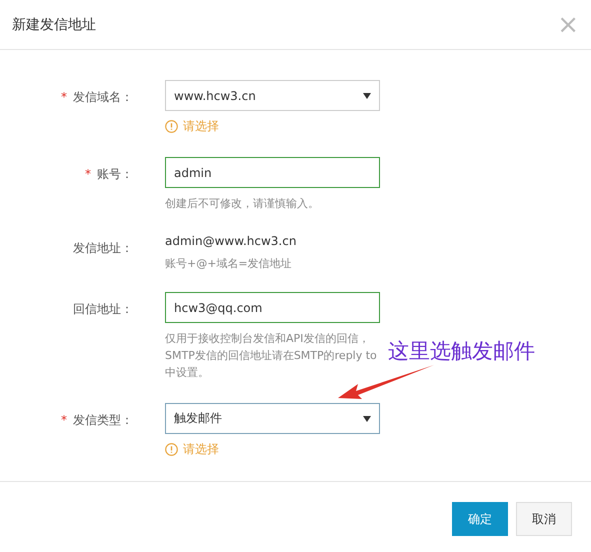  What do you see at coordinates (272, 307) in the screenshot?
I see `input-field: hcw3@qq.com` at bounding box center [272, 307].